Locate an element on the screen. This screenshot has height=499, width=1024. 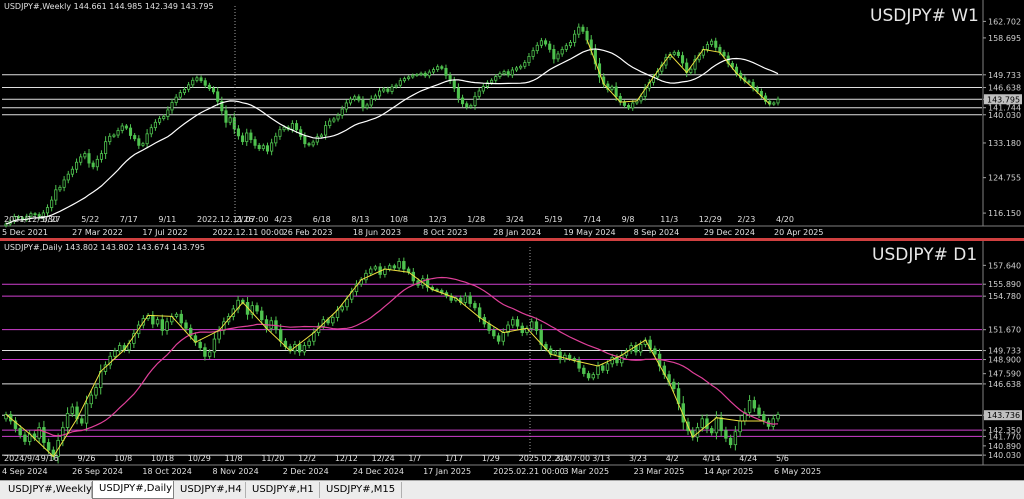
time-label-upper: 1/29 is located at coordinates (491, 458).